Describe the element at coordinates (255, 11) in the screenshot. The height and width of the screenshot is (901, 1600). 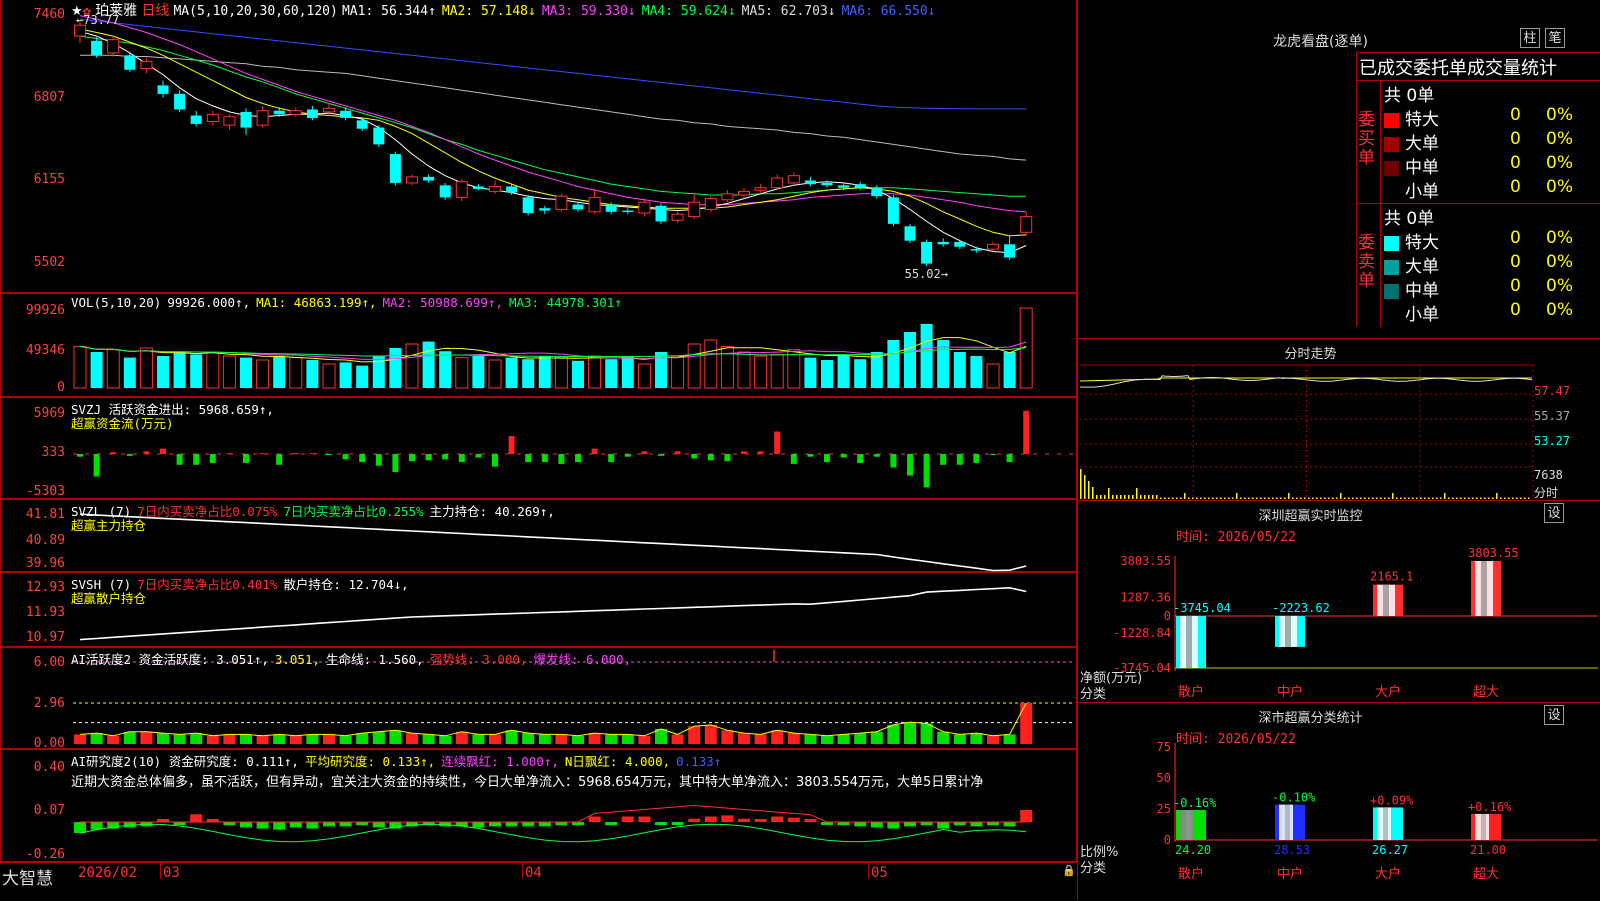
I see `ma-label: MA(5,10,20,30,60,120)` at that location.